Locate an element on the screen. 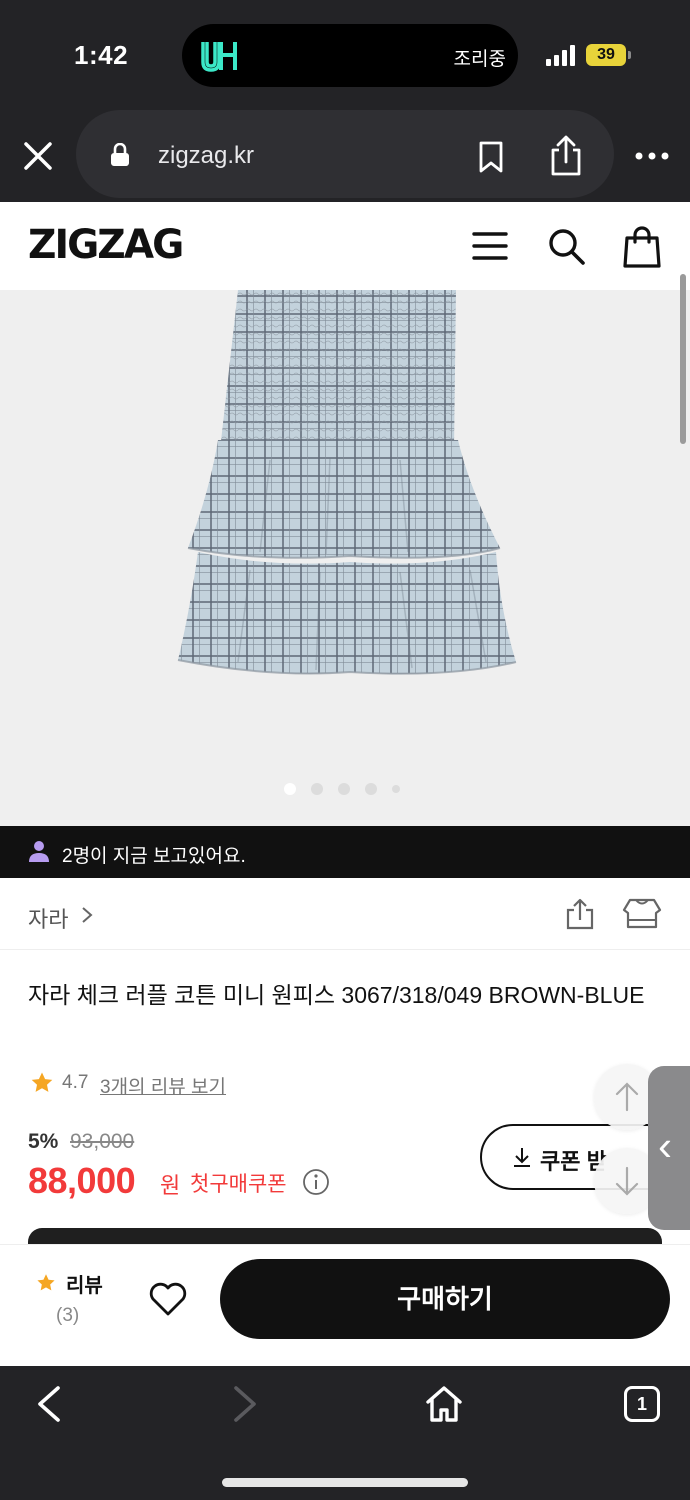 This screenshot has height=1500, width=690. side-panel-tab: ‹ is located at coordinates (669, 1148).